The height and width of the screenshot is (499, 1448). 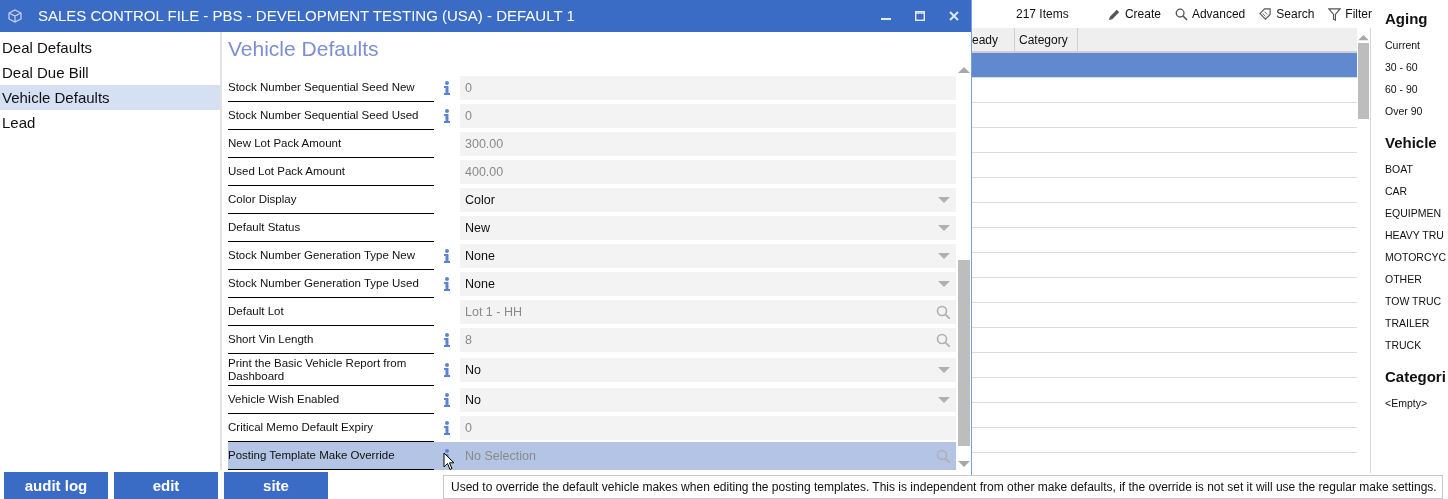 What do you see at coordinates (166, 485) in the screenshot?
I see `action-button: edit` at bounding box center [166, 485].